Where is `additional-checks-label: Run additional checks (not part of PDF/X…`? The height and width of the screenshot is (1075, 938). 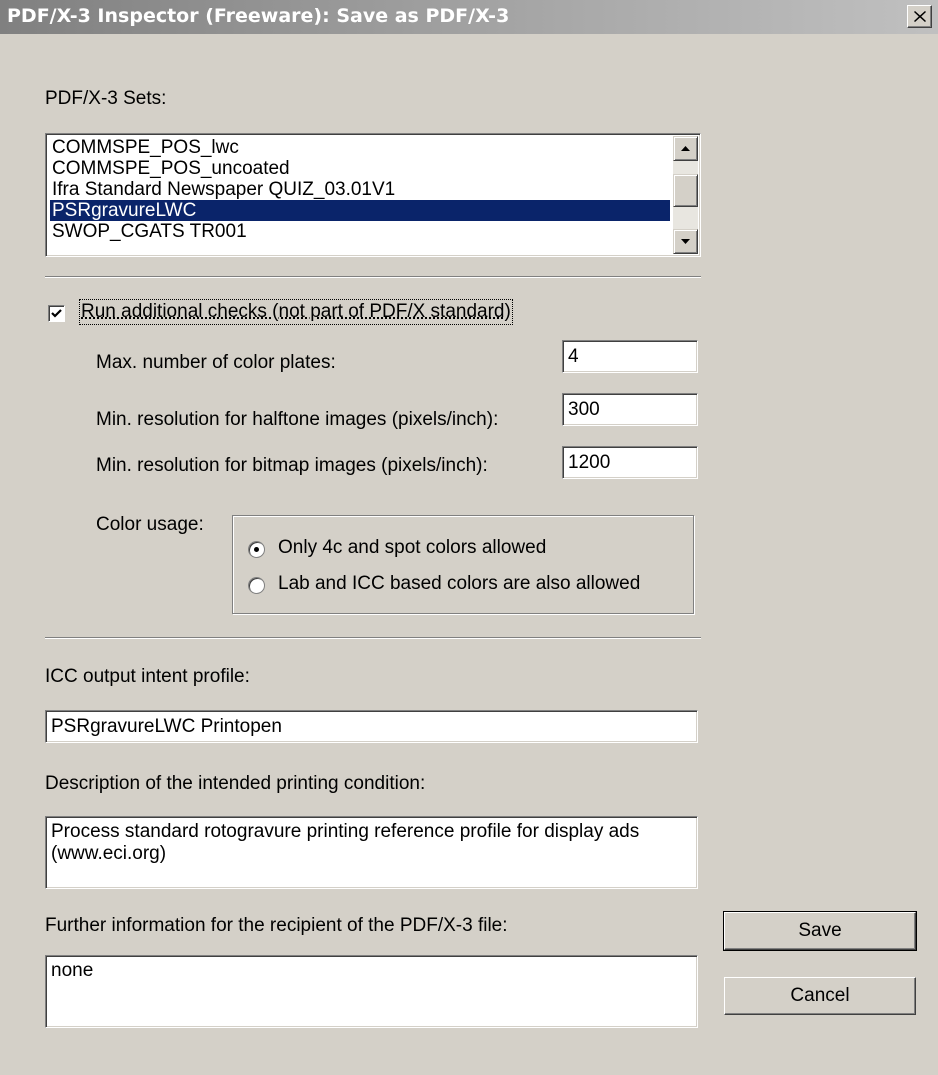 additional-checks-label: Run additional checks (not part of PDF/X… is located at coordinates (296, 312).